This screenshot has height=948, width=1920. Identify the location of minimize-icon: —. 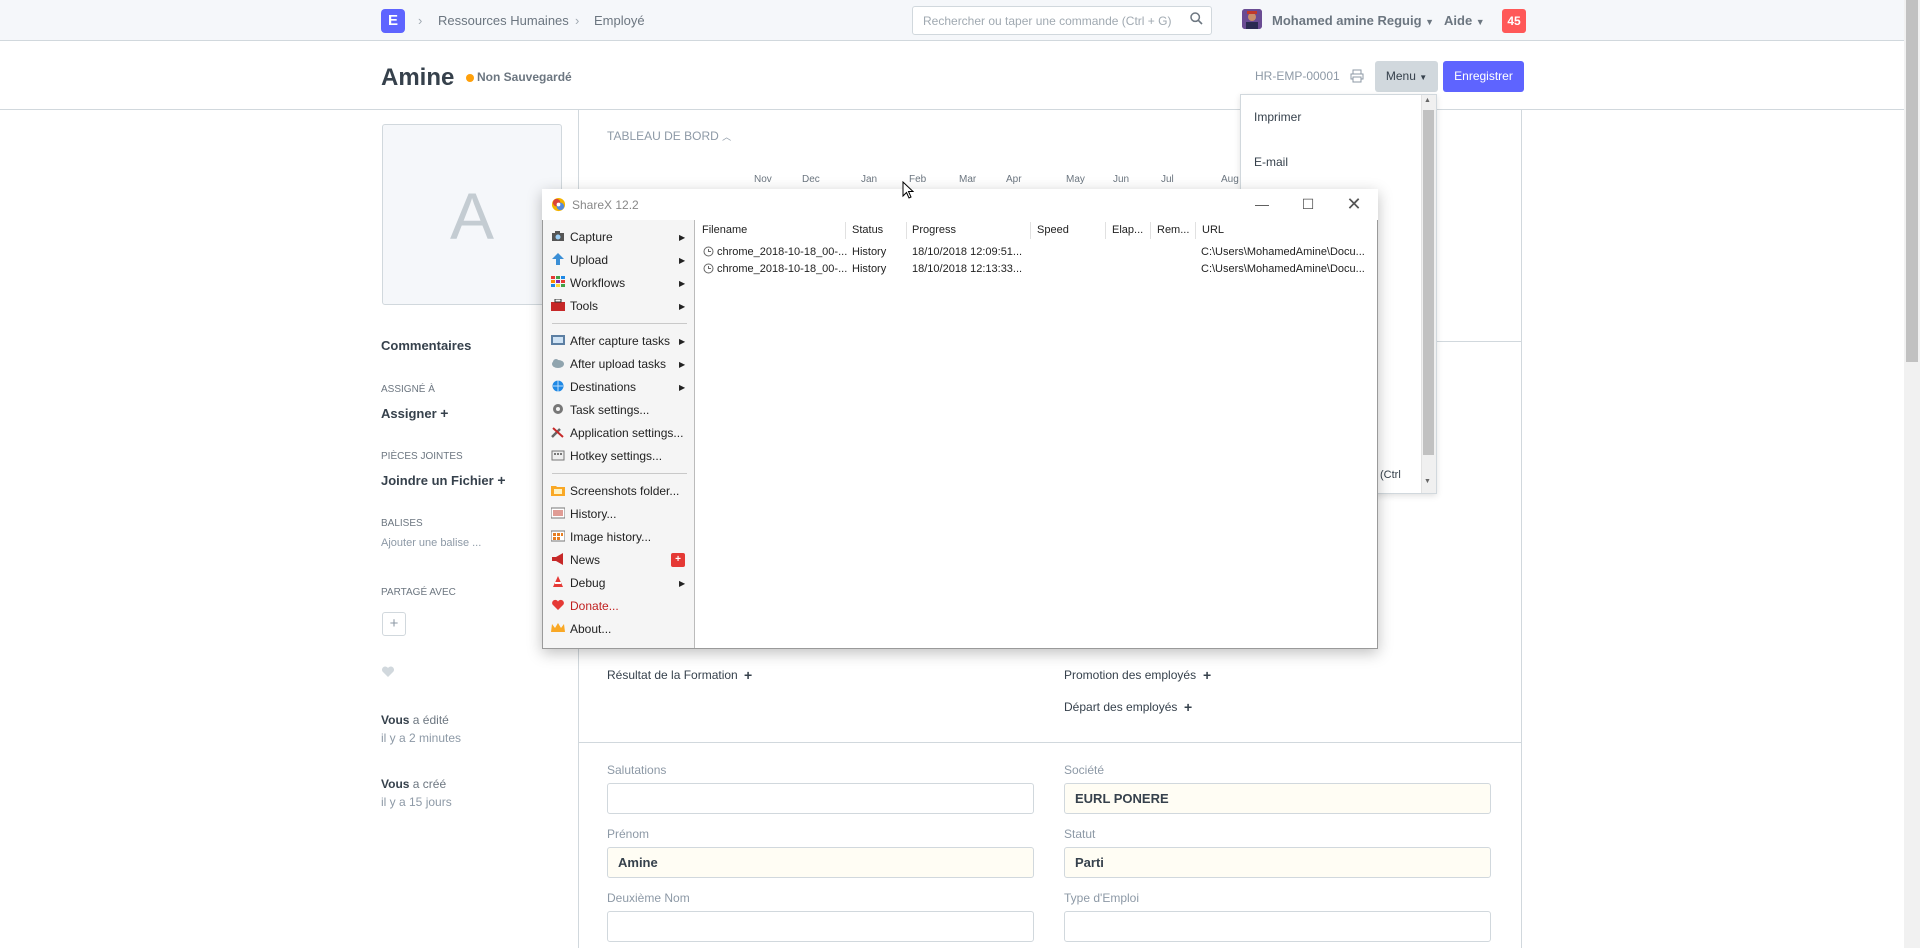
(1262, 204).